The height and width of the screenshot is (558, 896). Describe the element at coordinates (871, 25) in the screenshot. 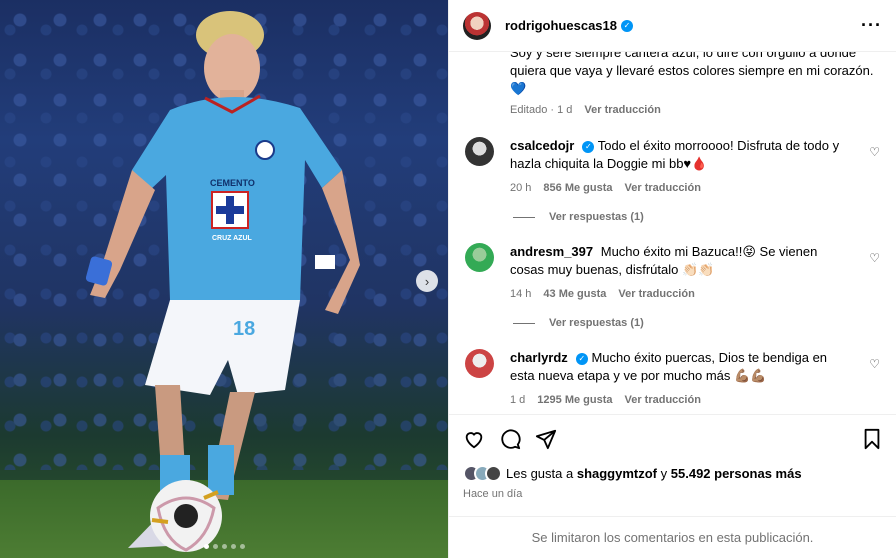

I see `more-icon: ···` at that location.